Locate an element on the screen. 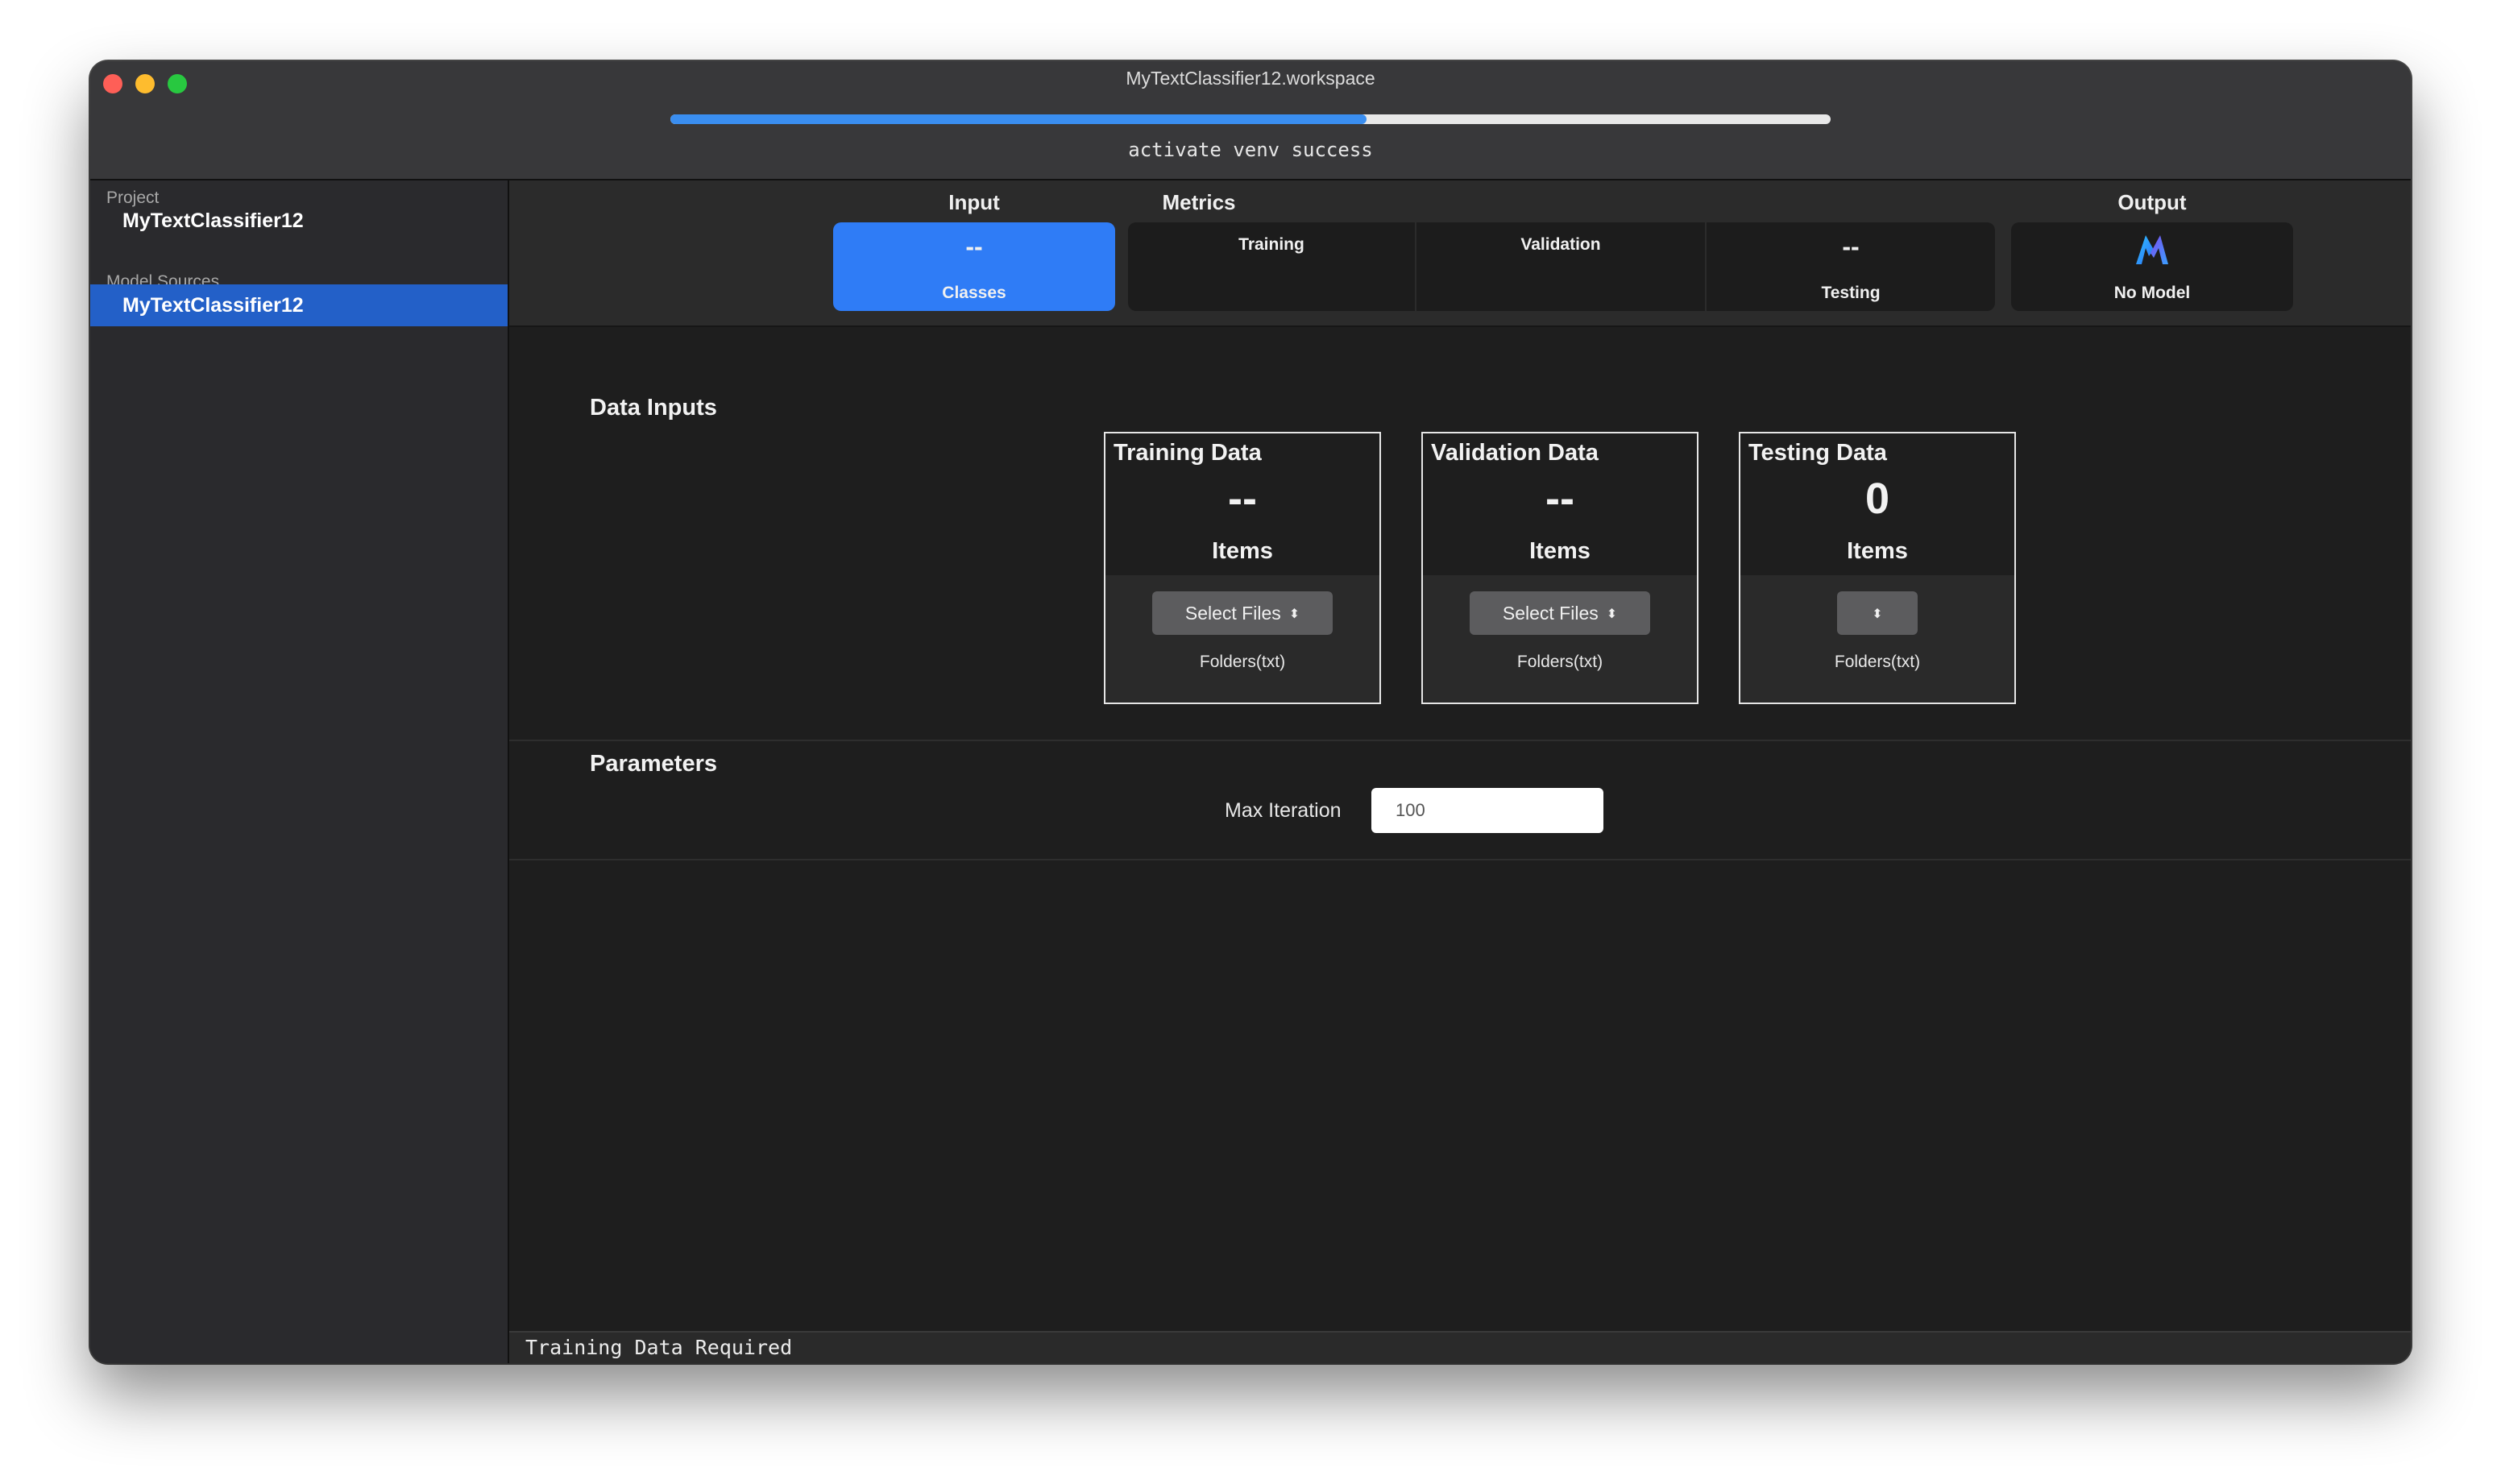  max-iteration-label: Max Iteration is located at coordinates (1283, 810).